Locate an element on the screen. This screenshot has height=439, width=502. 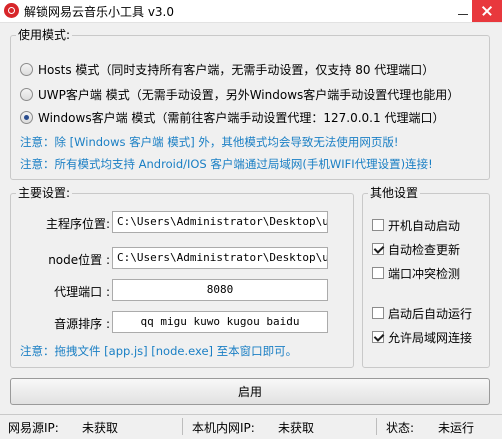
main-settings-legend: 主要设置: is located at coordinates (44, 193).